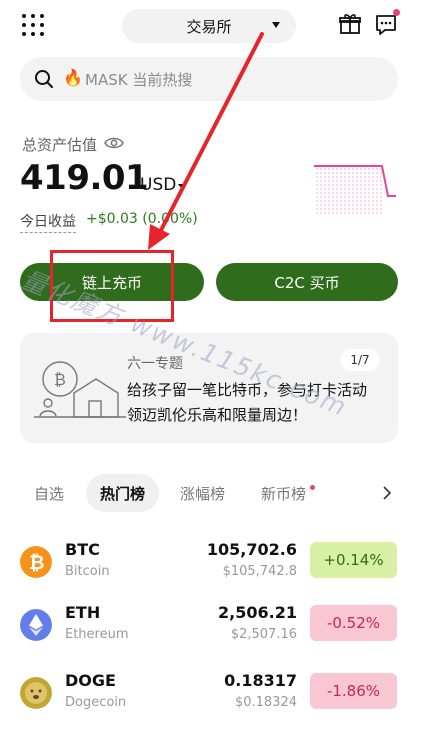 This screenshot has width=421, height=733. Describe the element at coordinates (251, 549) in the screenshot. I see `coin-price: 105,702.6` at that location.